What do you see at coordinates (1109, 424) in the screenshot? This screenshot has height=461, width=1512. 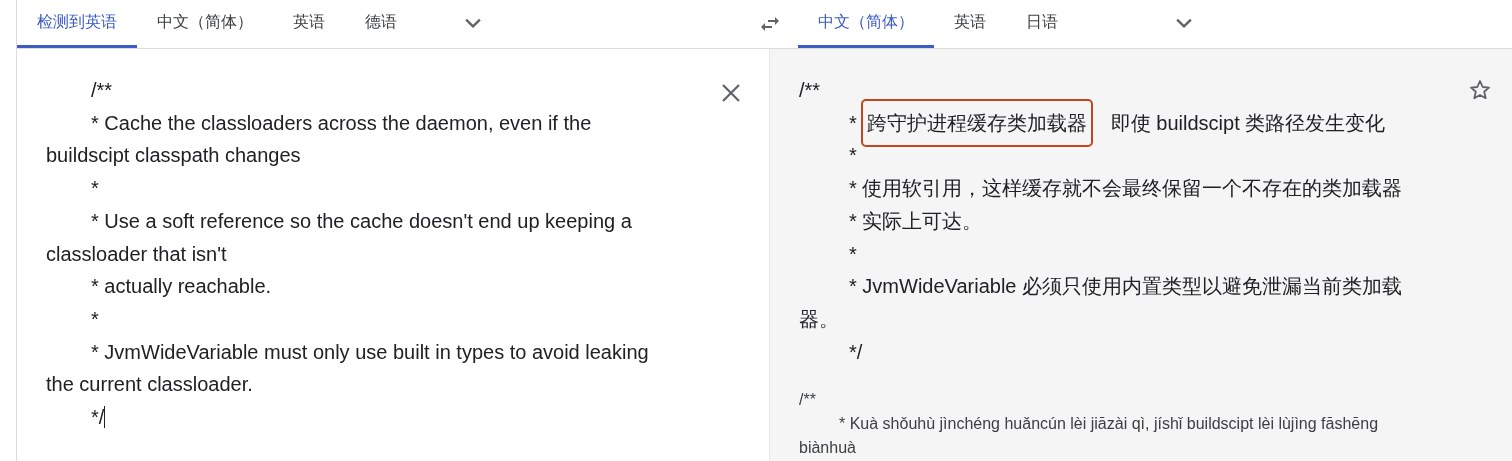 I see `romanization-text: * Kuà shǒuhù jìnchéng huǎncún lèi jiāzài qì, jíshǐ buildscipt lèi lùjìng fāshēng` at bounding box center [1109, 424].